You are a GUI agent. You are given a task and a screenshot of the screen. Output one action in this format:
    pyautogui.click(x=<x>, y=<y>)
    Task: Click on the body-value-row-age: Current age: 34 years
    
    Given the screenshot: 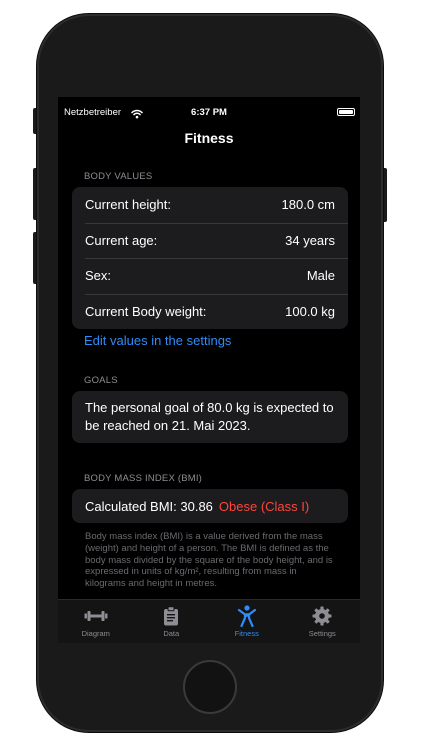 What is the action you would take?
    pyautogui.click(x=210, y=240)
    